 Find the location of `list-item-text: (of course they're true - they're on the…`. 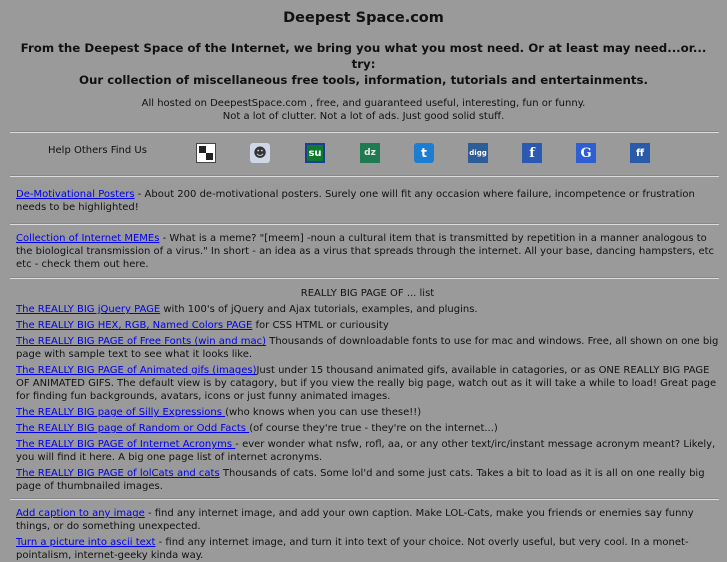

list-item-text: (of course they're true - they're on the… is located at coordinates (373, 428).